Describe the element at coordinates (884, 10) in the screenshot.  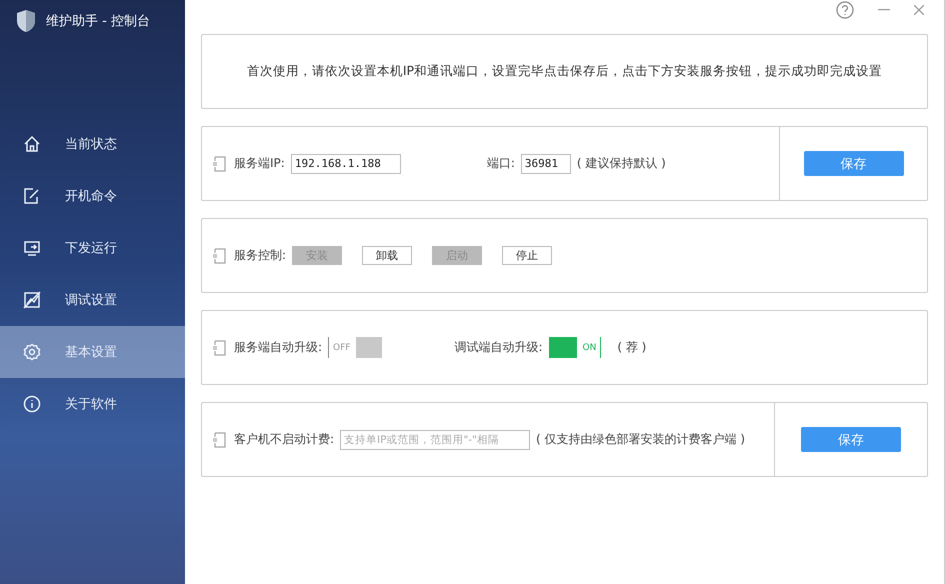
I see `minimize-icon` at that location.